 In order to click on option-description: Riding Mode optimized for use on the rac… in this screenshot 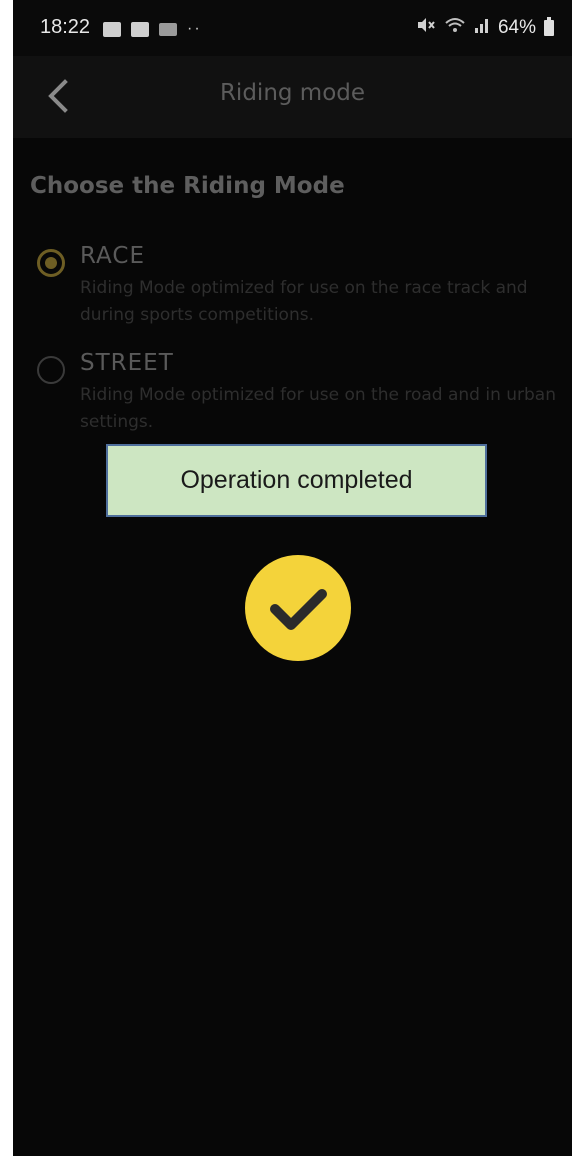, I will do `click(304, 301)`.